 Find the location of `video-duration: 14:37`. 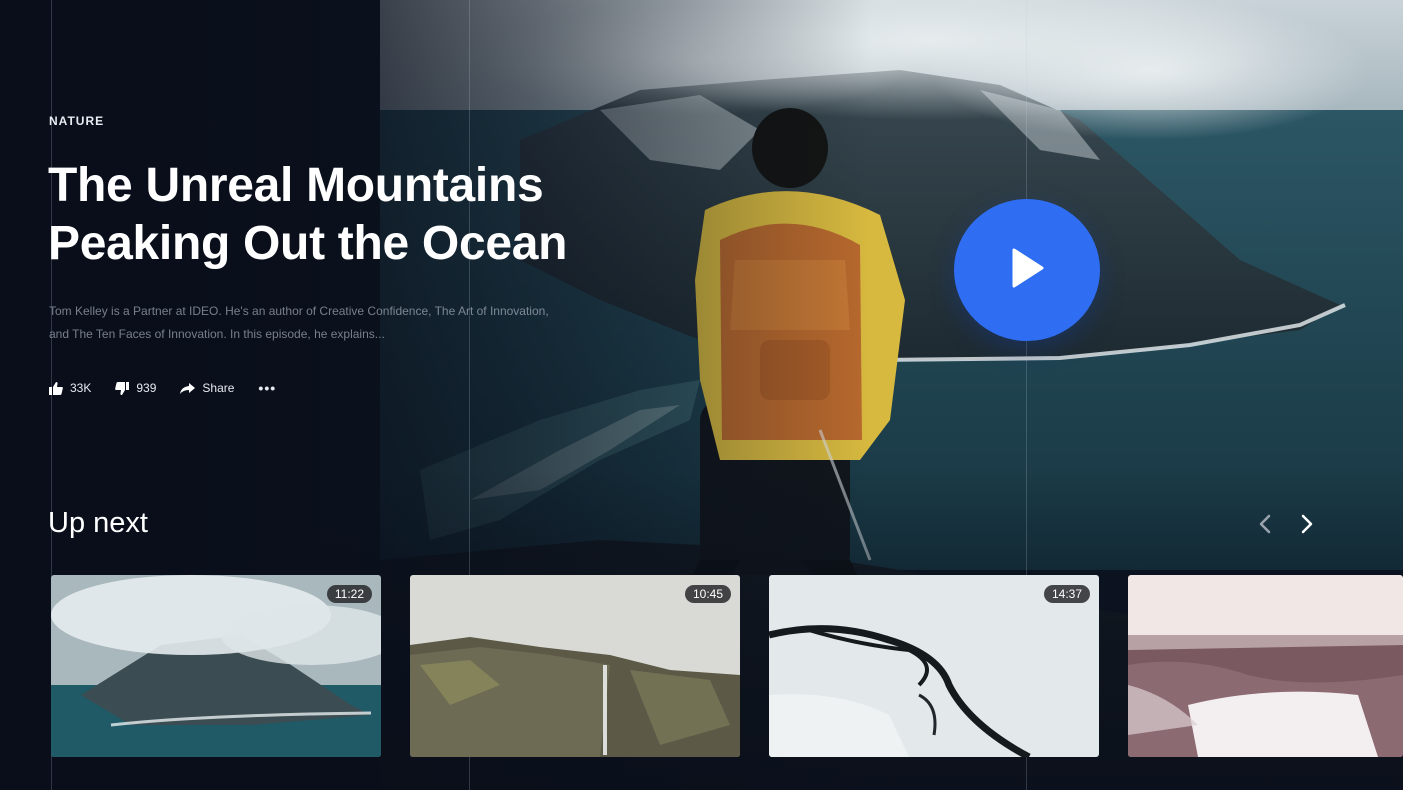

video-duration: 14:37 is located at coordinates (1066, 594).